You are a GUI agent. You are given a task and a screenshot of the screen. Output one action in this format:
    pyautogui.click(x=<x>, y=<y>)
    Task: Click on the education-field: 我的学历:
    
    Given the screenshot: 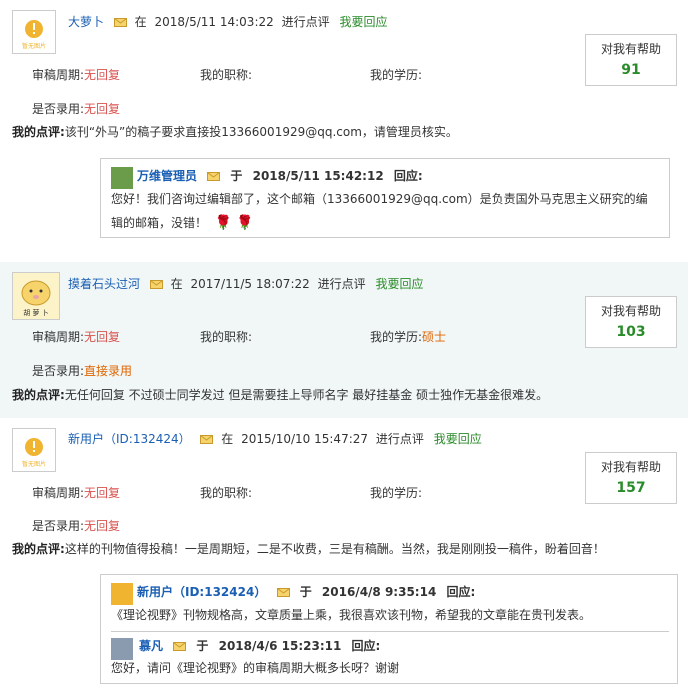 What is the action you would take?
    pyautogui.click(x=396, y=493)
    